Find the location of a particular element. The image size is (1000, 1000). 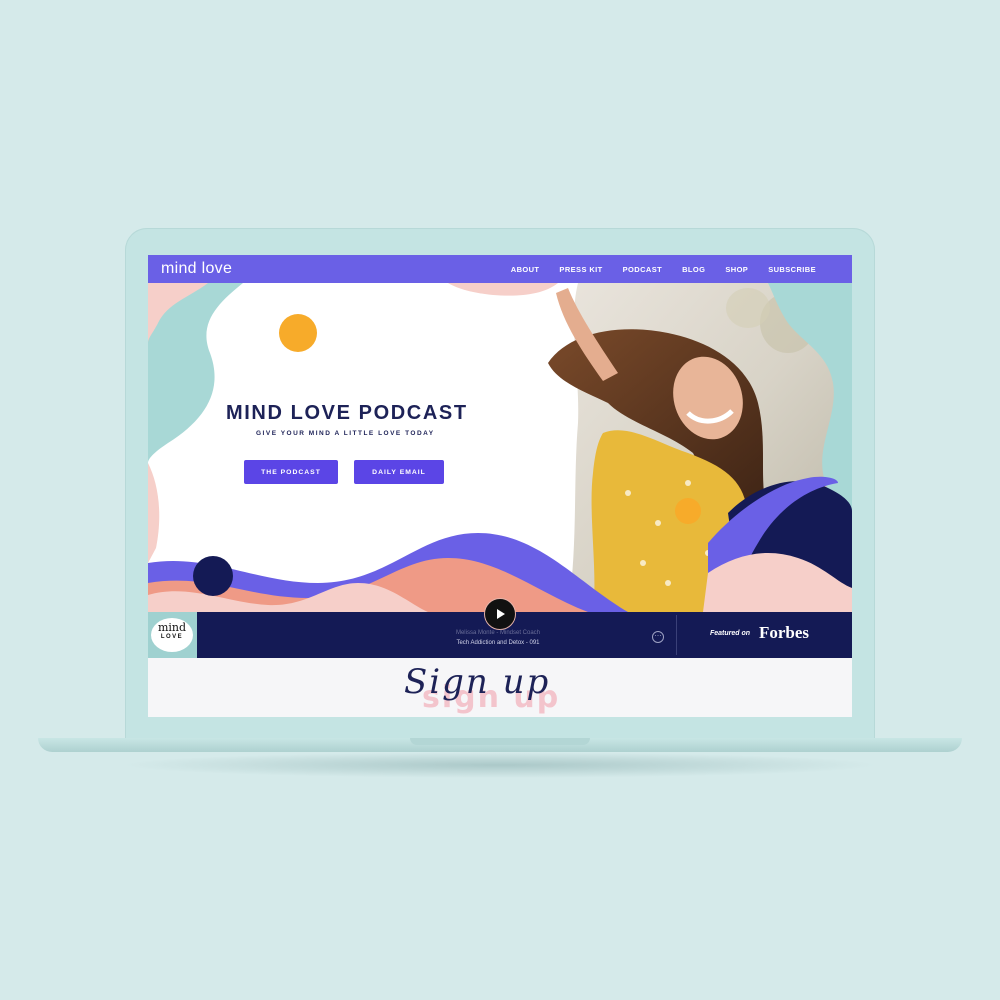

nav-item-podcast: PODCAST is located at coordinates (642, 269).